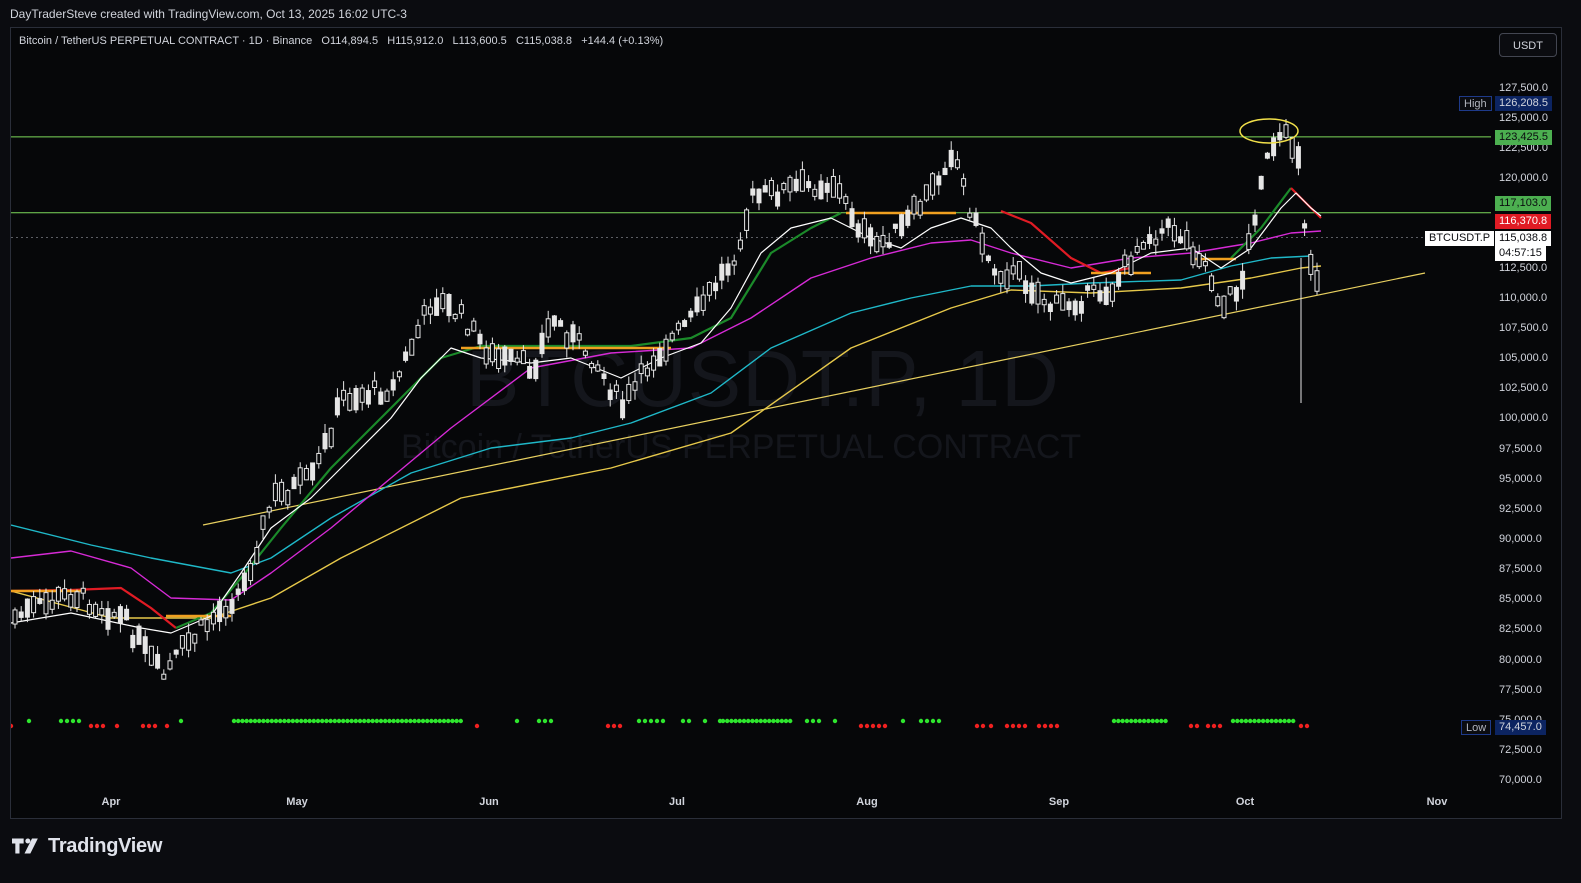 The width and height of the screenshot is (1581, 883). What do you see at coordinates (482, 41) in the screenshot?
I see `legend-low-value: 113,600.5` at bounding box center [482, 41].